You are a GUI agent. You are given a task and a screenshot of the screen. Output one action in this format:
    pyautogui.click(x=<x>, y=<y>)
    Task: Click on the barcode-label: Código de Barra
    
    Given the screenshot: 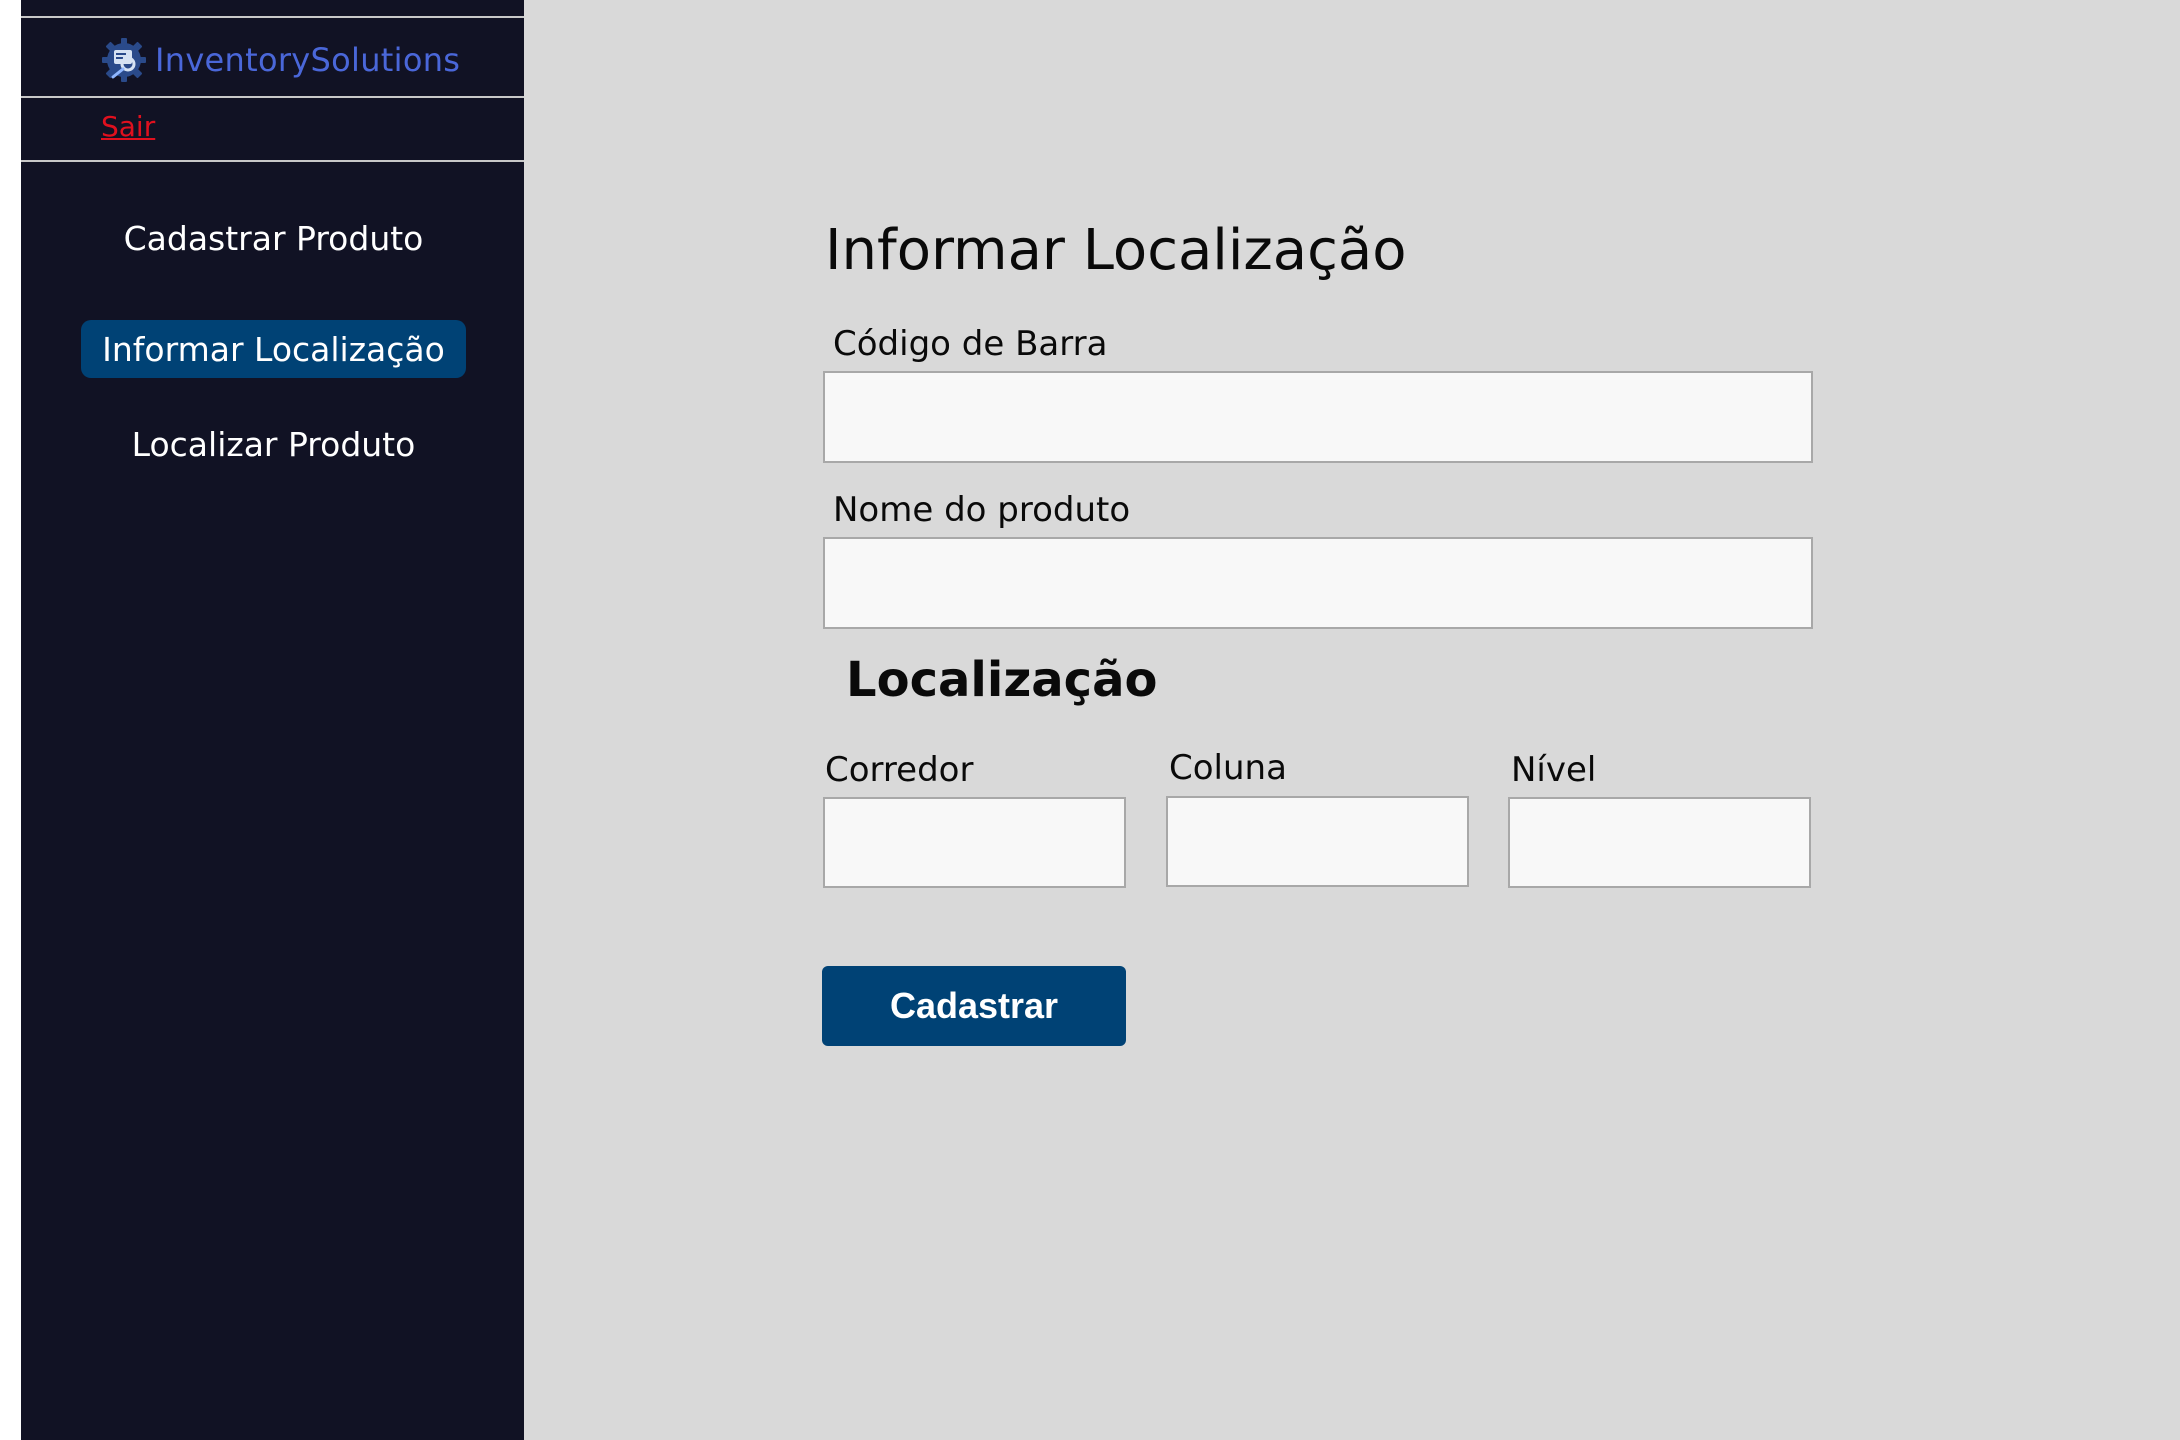 What is the action you would take?
    pyautogui.click(x=970, y=344)
    